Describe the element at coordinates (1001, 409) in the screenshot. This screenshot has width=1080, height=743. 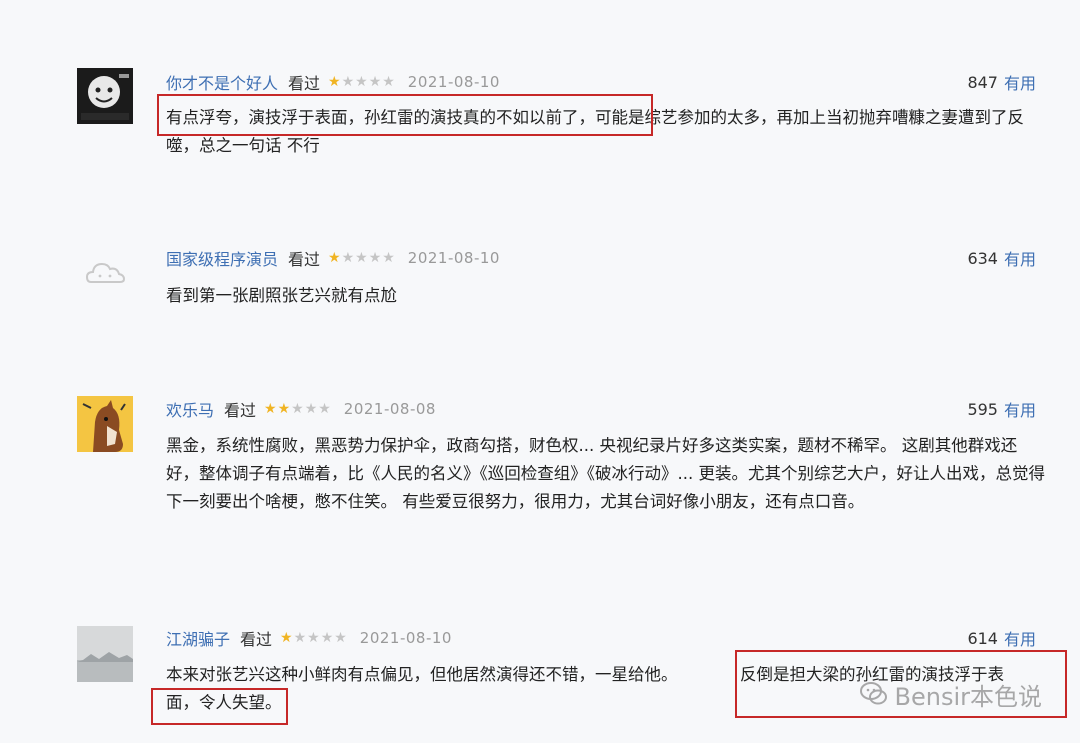
I see `useful-vote: 595 有用` at that location.